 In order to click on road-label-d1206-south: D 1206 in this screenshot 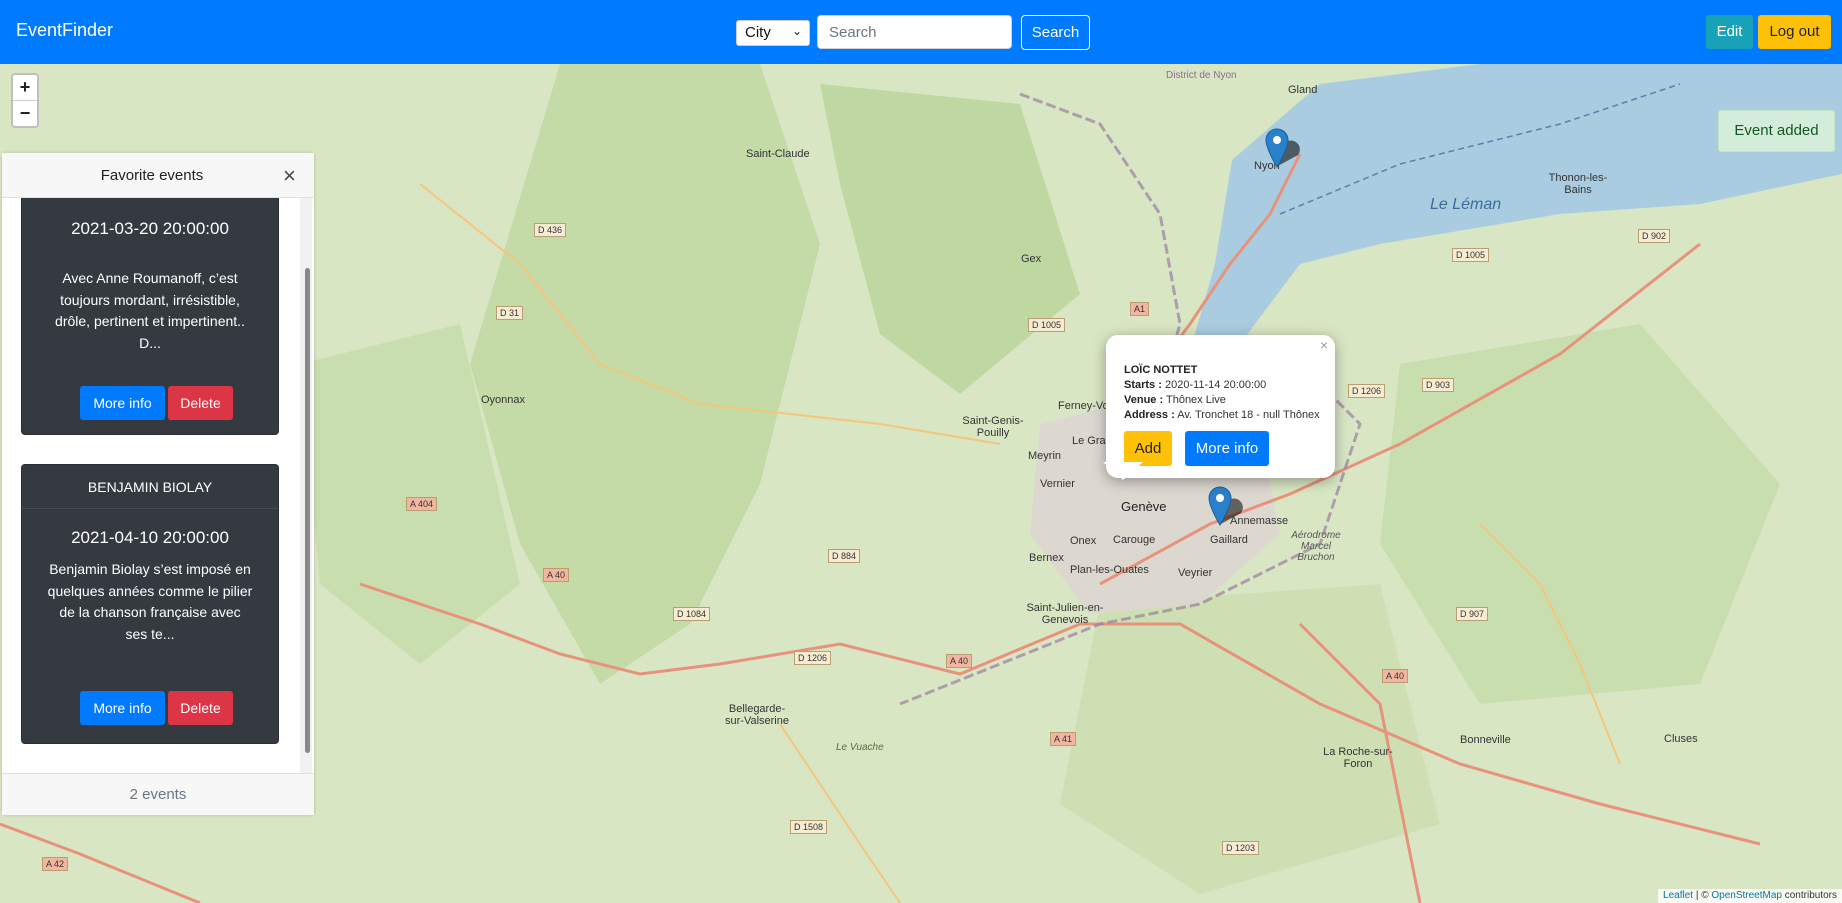, I will do `click(813, 658)`.